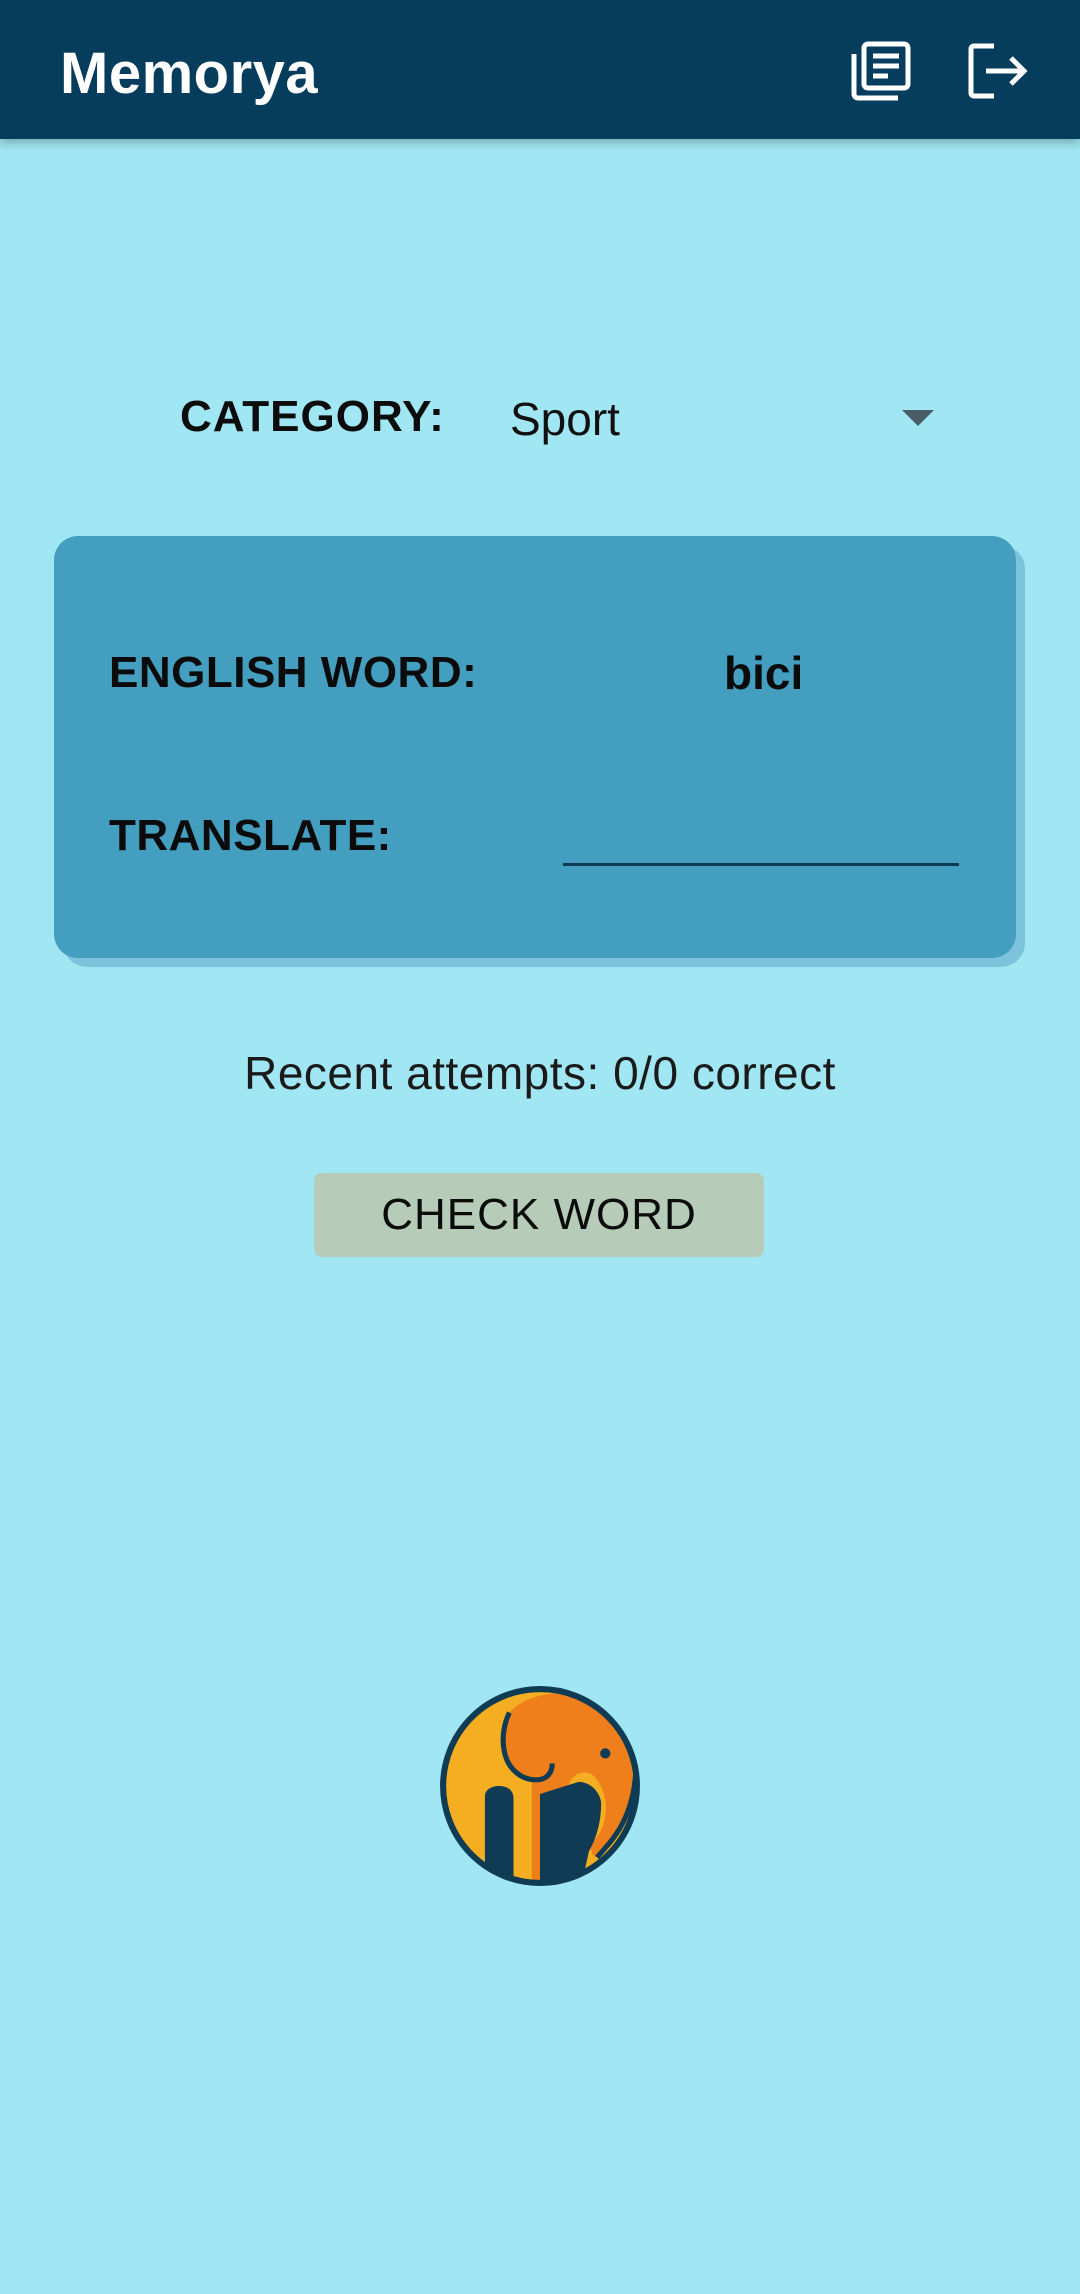 The width and height of the screenshot is (1080, 2294). What do you see at coordinates (761, 831) in the screenshot?
I see `translate-input` at bounding box center [761, 831].